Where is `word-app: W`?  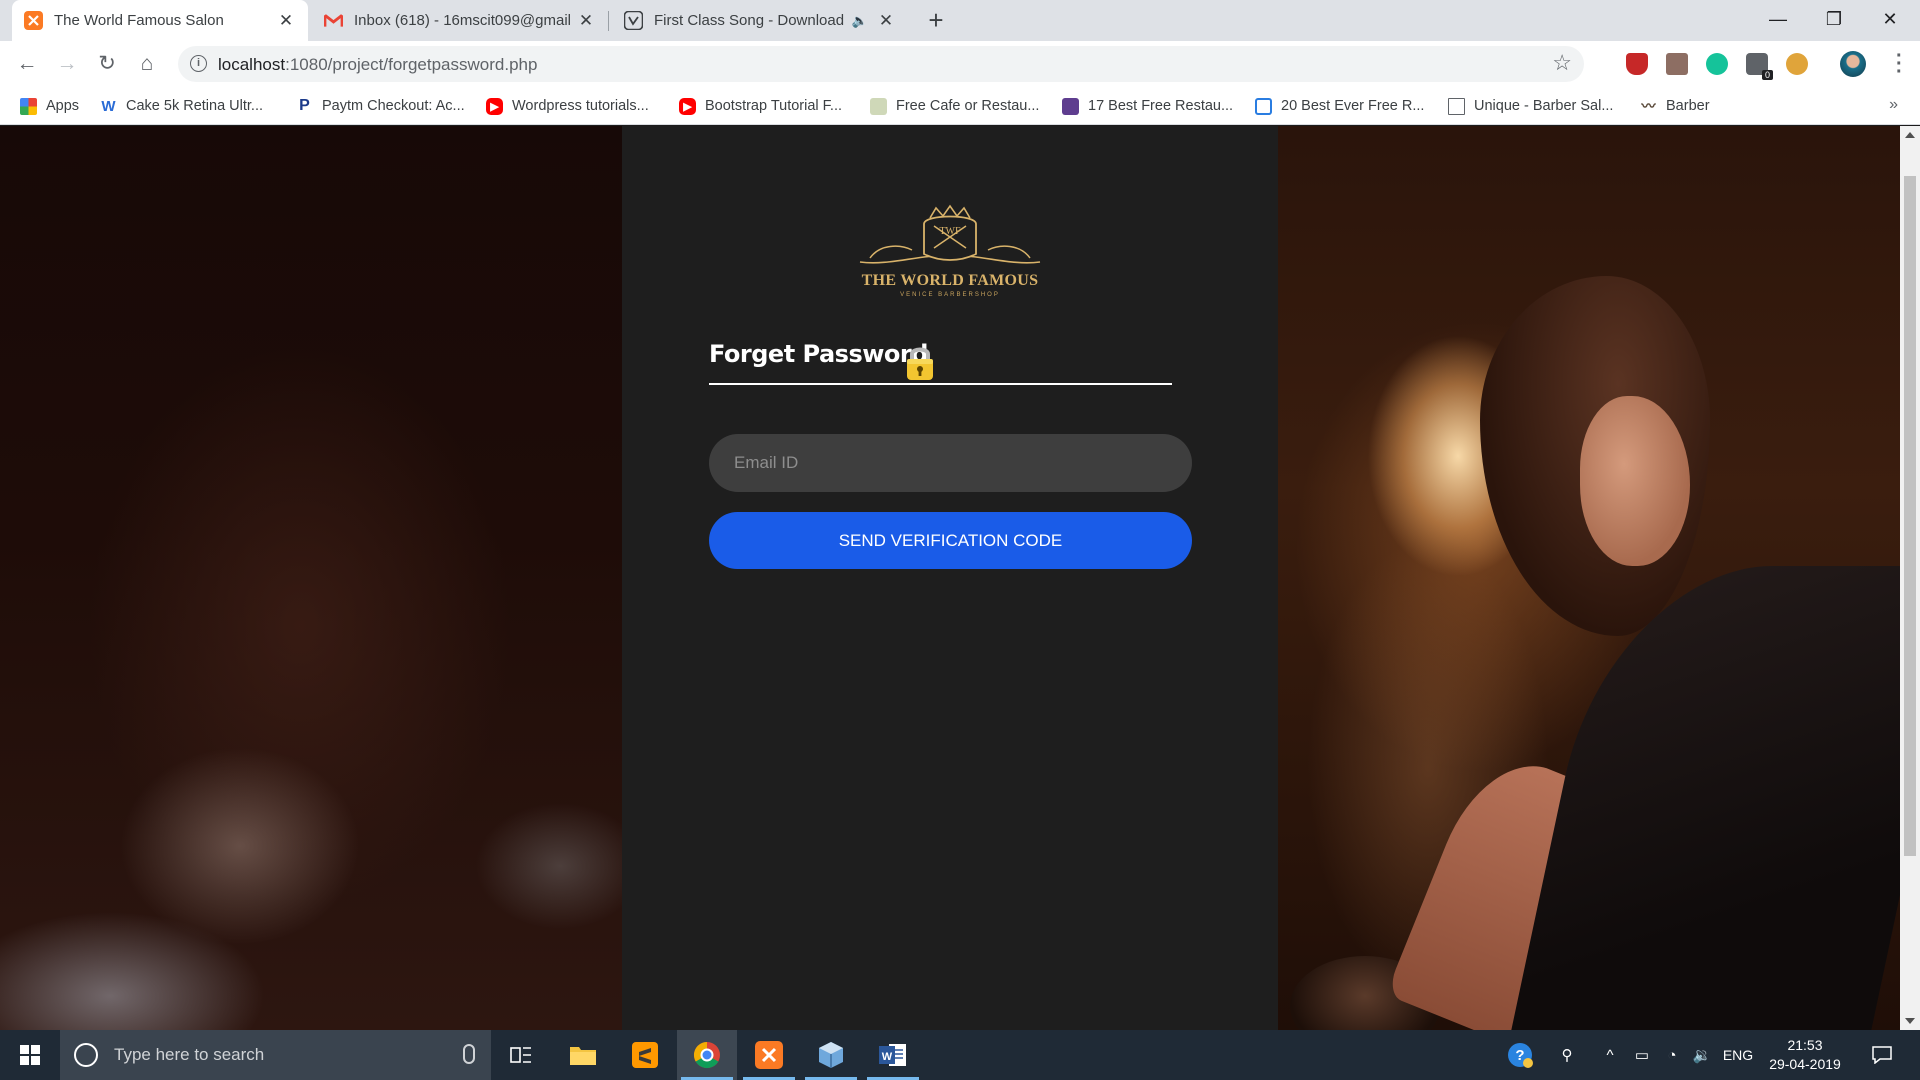
word-app: W is located at coordinates (893, 1055).